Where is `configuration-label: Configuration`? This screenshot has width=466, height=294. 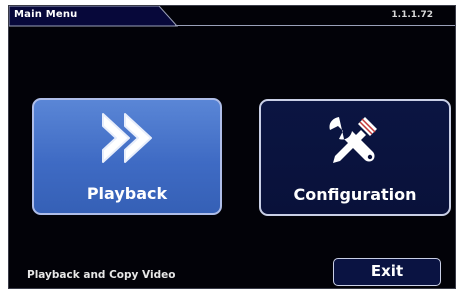 configuration-label: Configuration is located at coordinates (355, 194).